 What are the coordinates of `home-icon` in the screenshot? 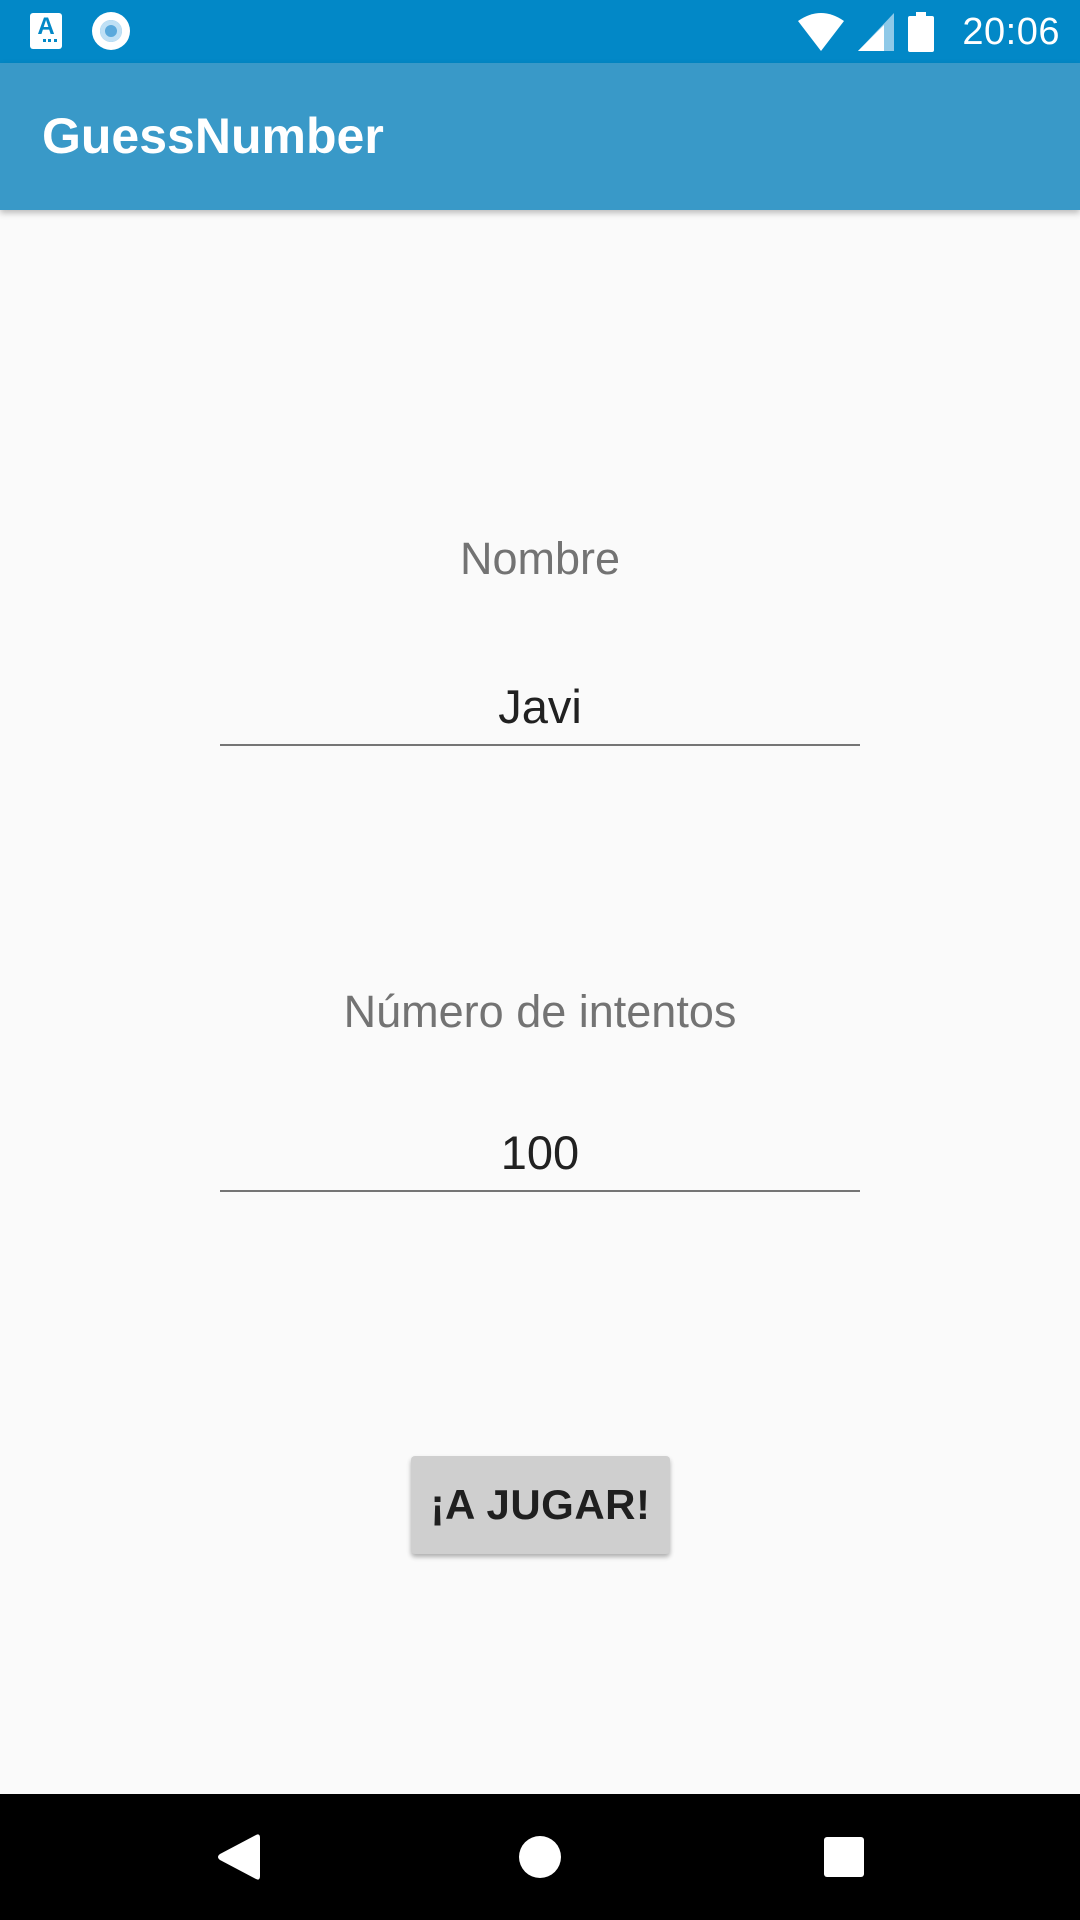 It's located at (540, 1857).